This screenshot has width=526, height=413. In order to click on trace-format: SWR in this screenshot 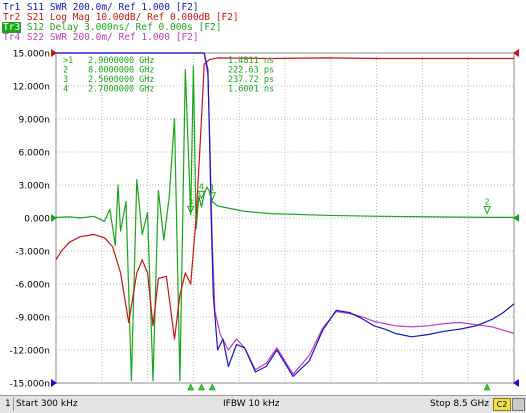, I will do `click(58, 37)`.